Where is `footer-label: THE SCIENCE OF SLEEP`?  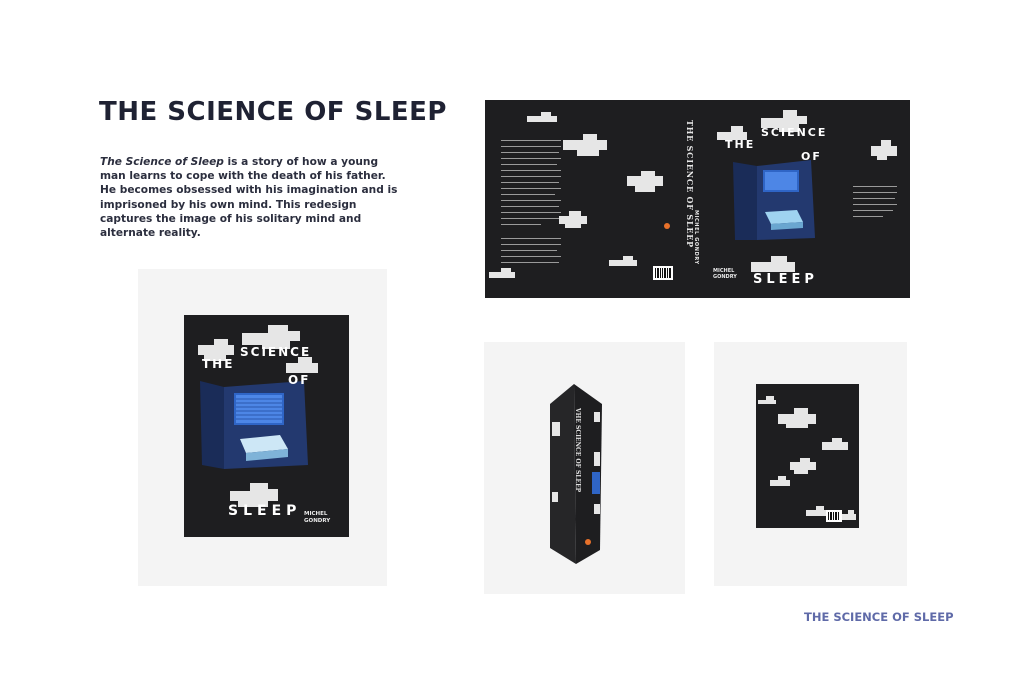
footer-label: THE SCIENCE OF SLEEP is located at coordinates (879, 617).